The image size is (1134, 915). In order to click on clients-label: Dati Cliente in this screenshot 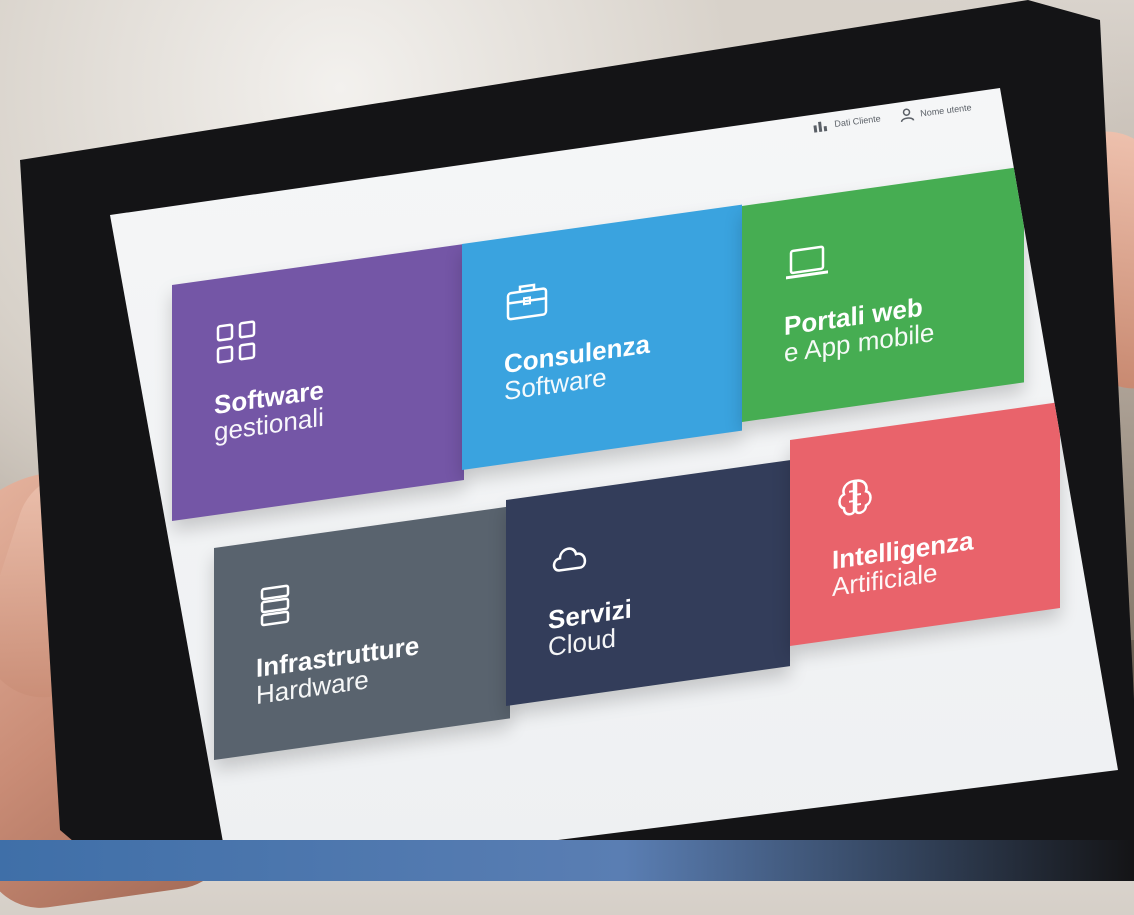, I will do `click(857, 121)`.